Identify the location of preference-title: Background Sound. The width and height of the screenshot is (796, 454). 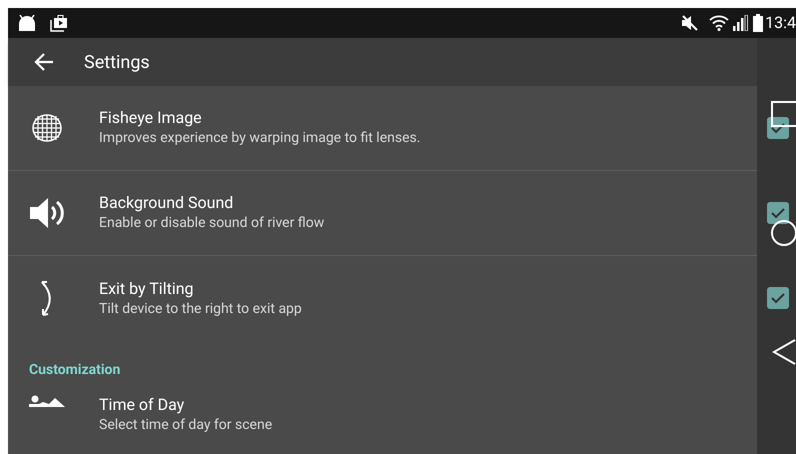
(166, 203).